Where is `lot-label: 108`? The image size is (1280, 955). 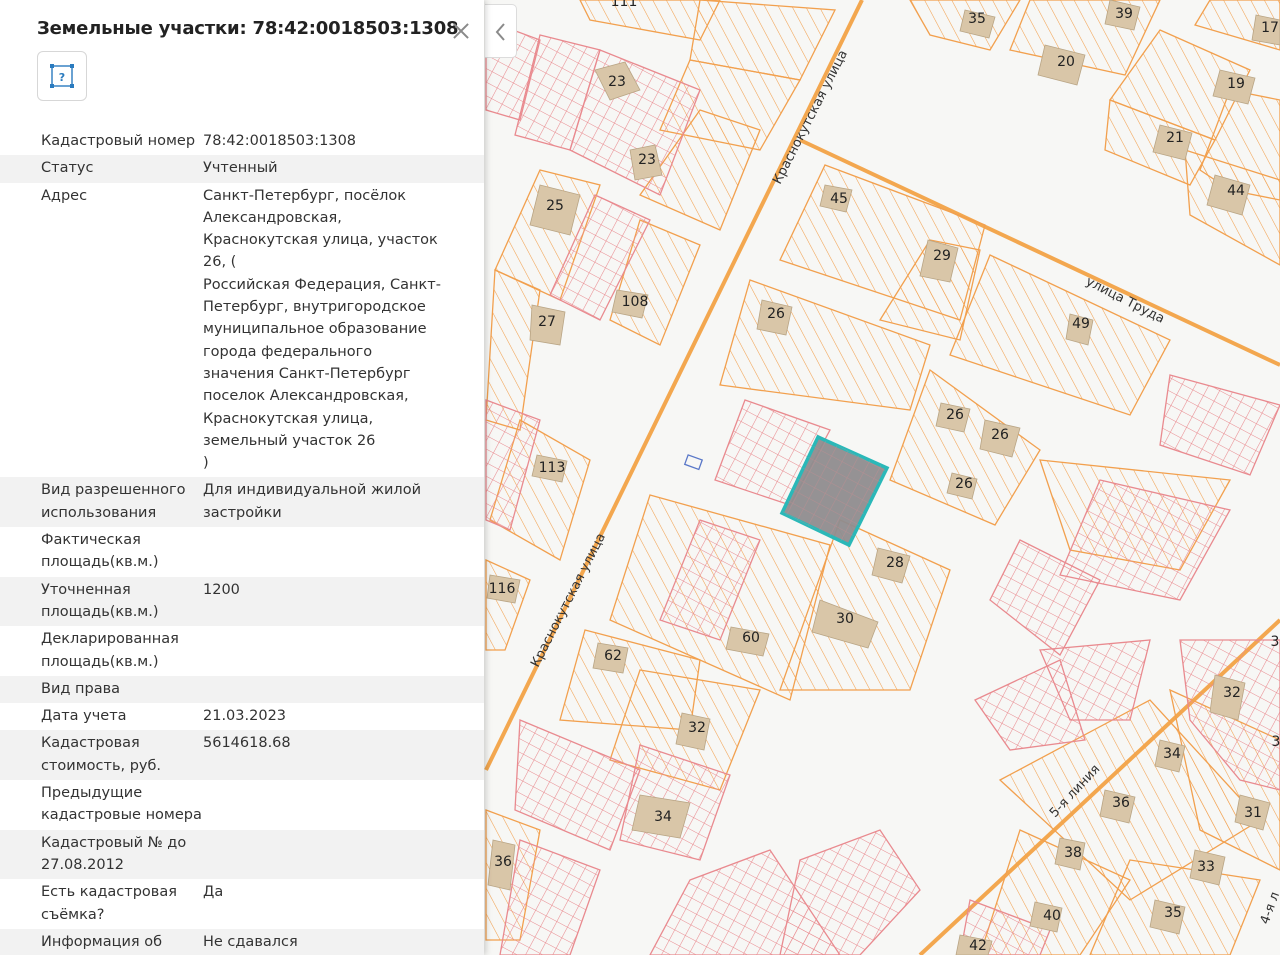
lot-label: 108 is located at coordinates (635, 302).